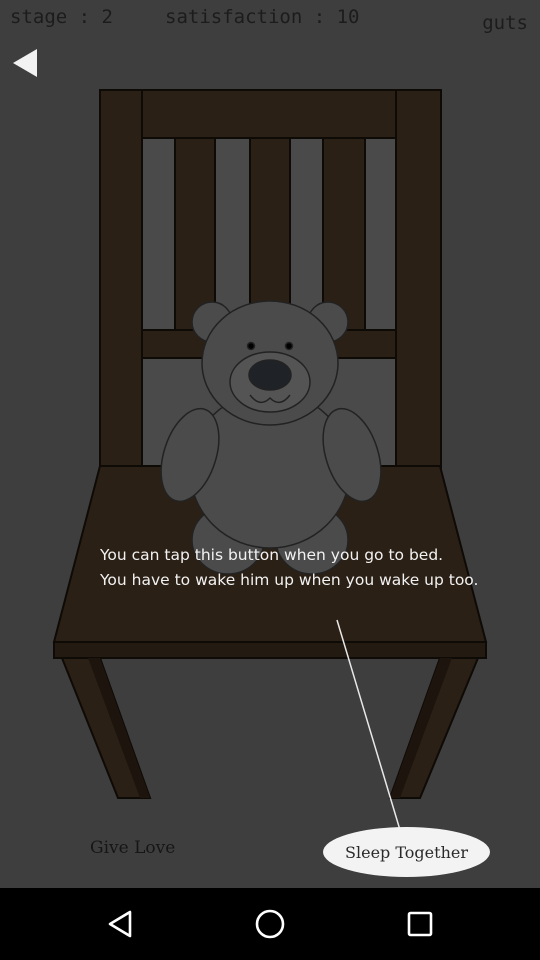  I want to click on circle-home-icon, so click(270, 924).